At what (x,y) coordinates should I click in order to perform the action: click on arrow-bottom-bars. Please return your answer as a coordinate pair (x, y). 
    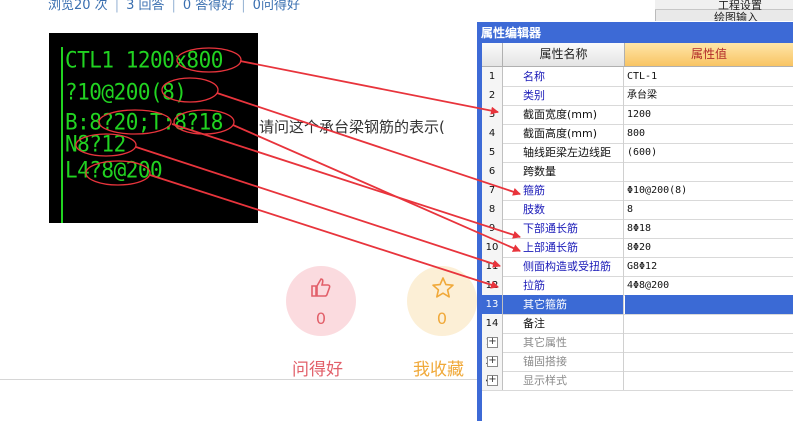
    Looking at the image, I should click on (346, 181).